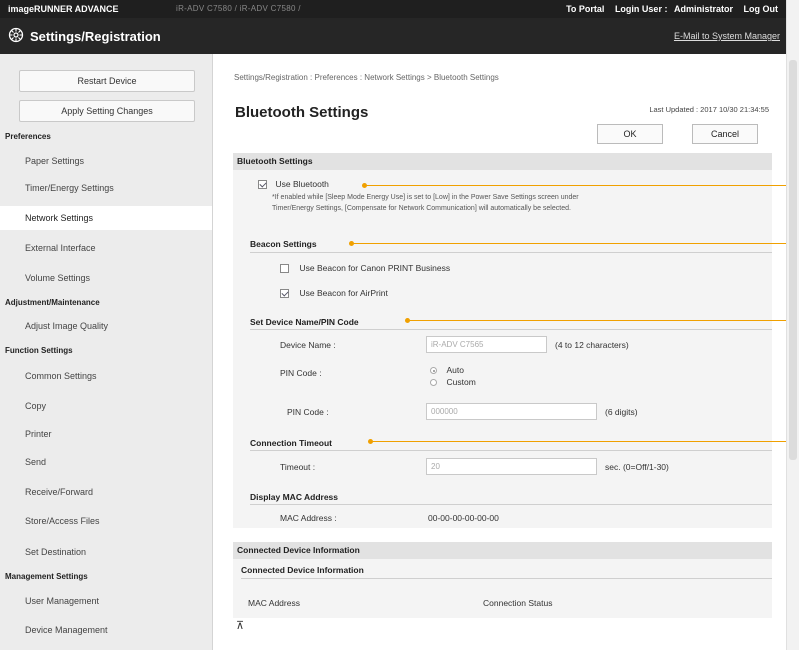 The height and width of the screenshot is (650, 799). What do you see at coordinates (511, 466) in the screenshot?
I see `timeout-field: 20` at bounding box center [511, 466].